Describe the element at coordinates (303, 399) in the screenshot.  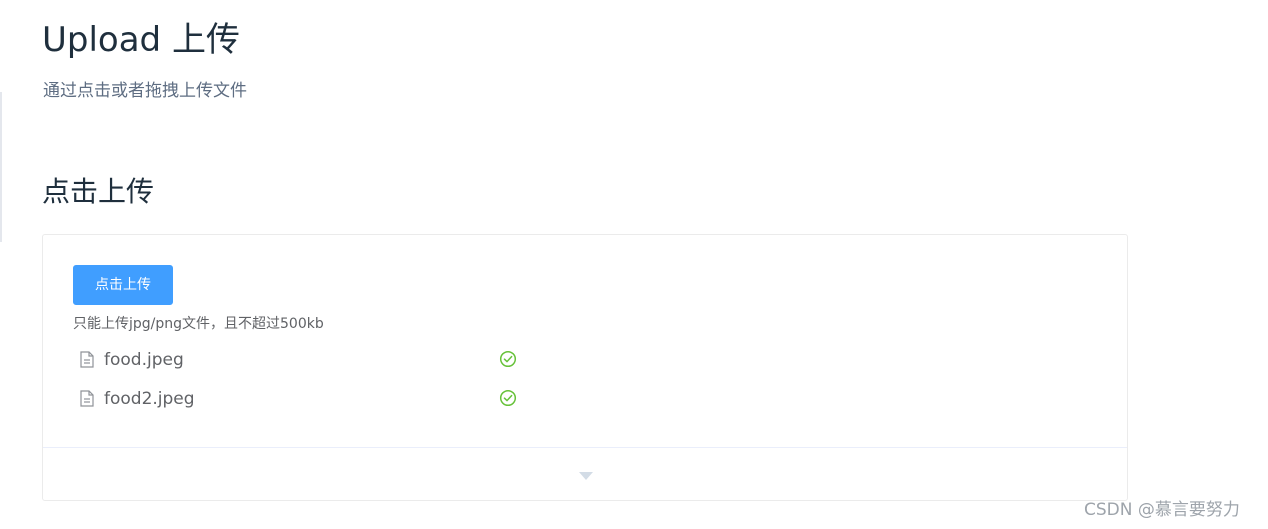
I see `file-list-item: food2.jpeg` at that location.